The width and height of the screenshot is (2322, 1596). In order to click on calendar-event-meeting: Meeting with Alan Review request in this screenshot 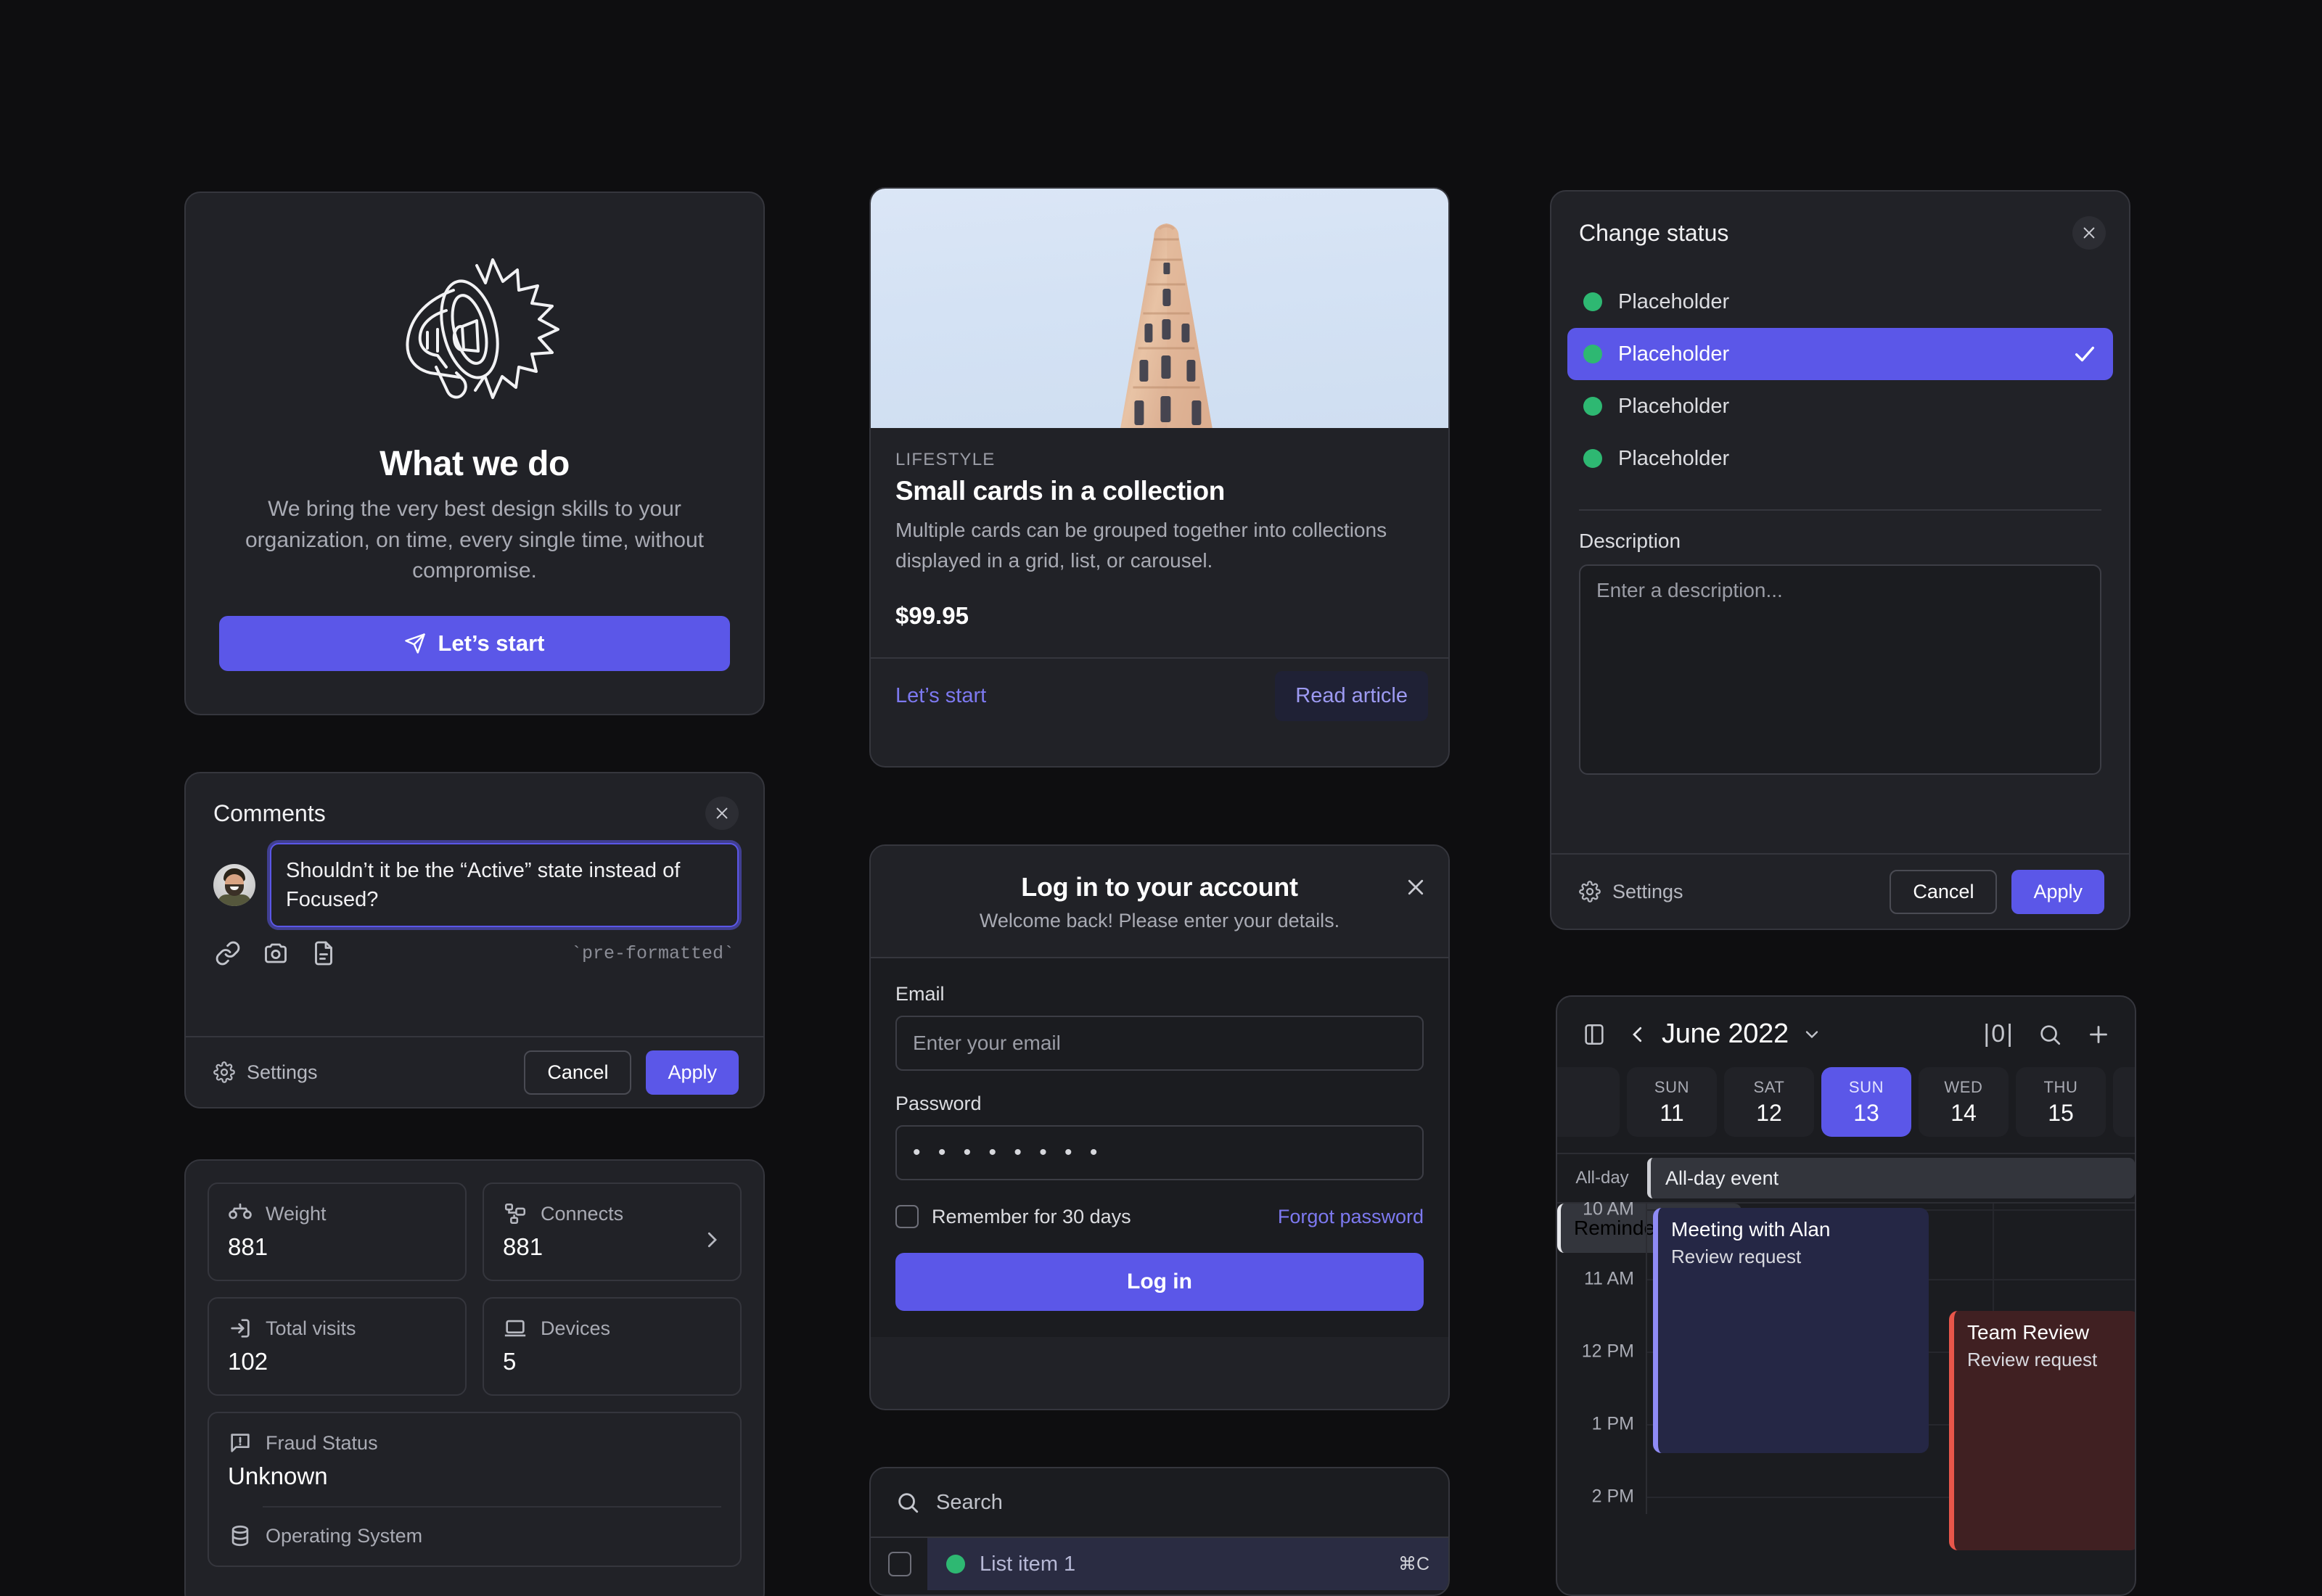, I will do `click(1791, 1330)`.